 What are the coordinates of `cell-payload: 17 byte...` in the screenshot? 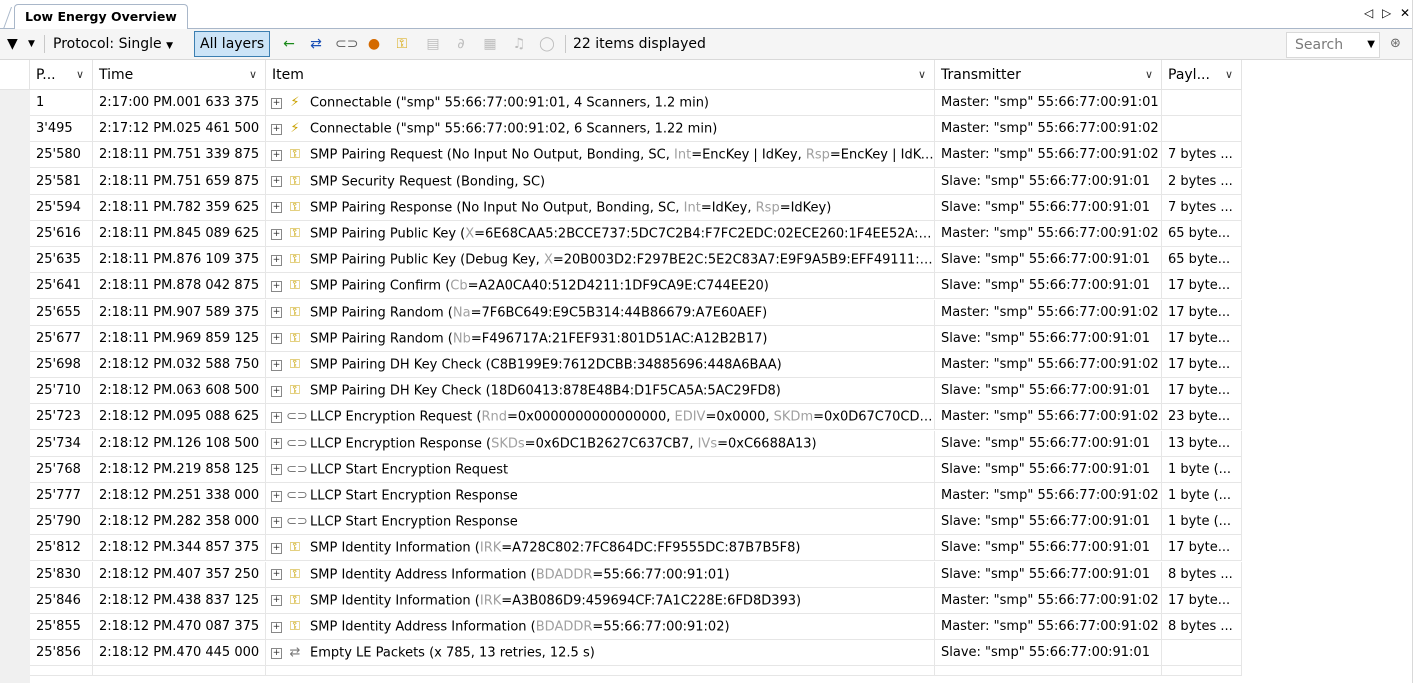 It's located at (1202, 338).